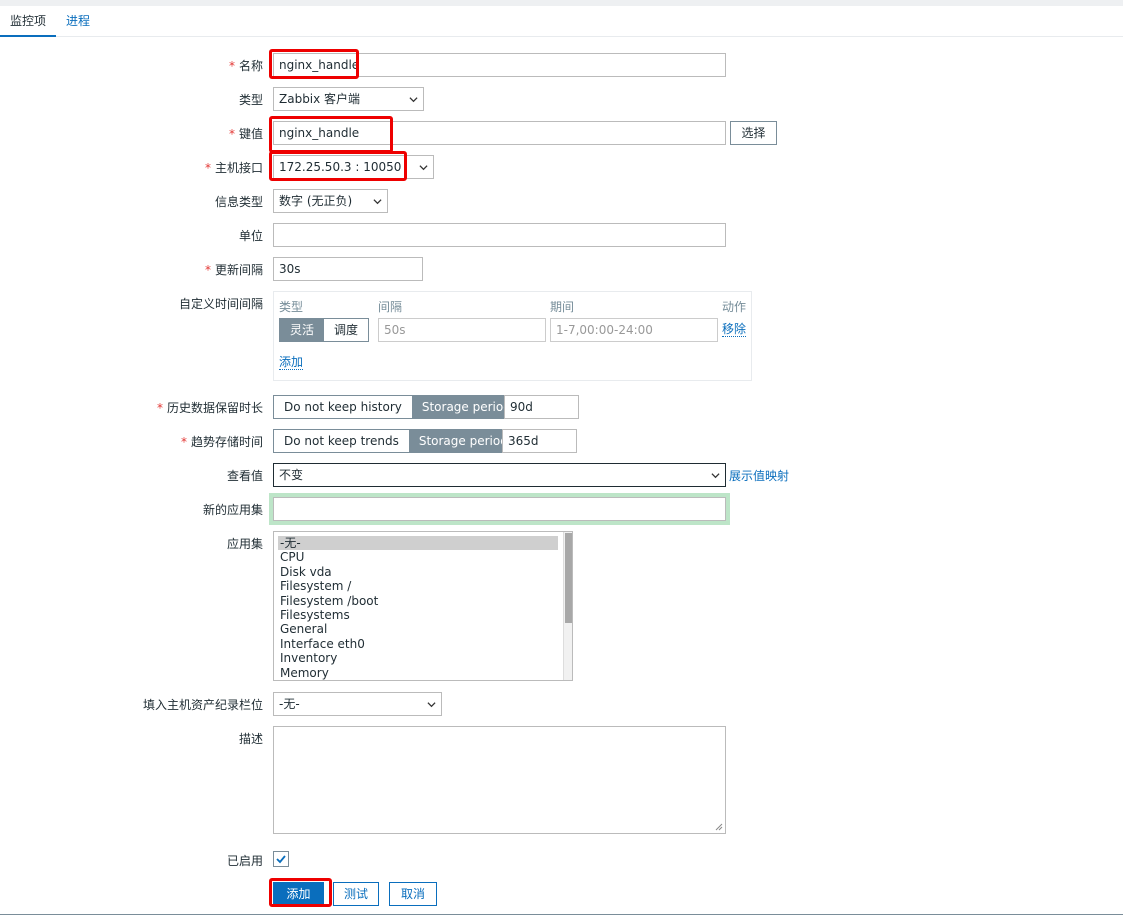 This screenshot has width=1123, height=920. What do you see at coordinates (220, 304) in the screenshot?
I see `custom-intervals-label: 自定义时间间隔` at bounding box center [220, 304].